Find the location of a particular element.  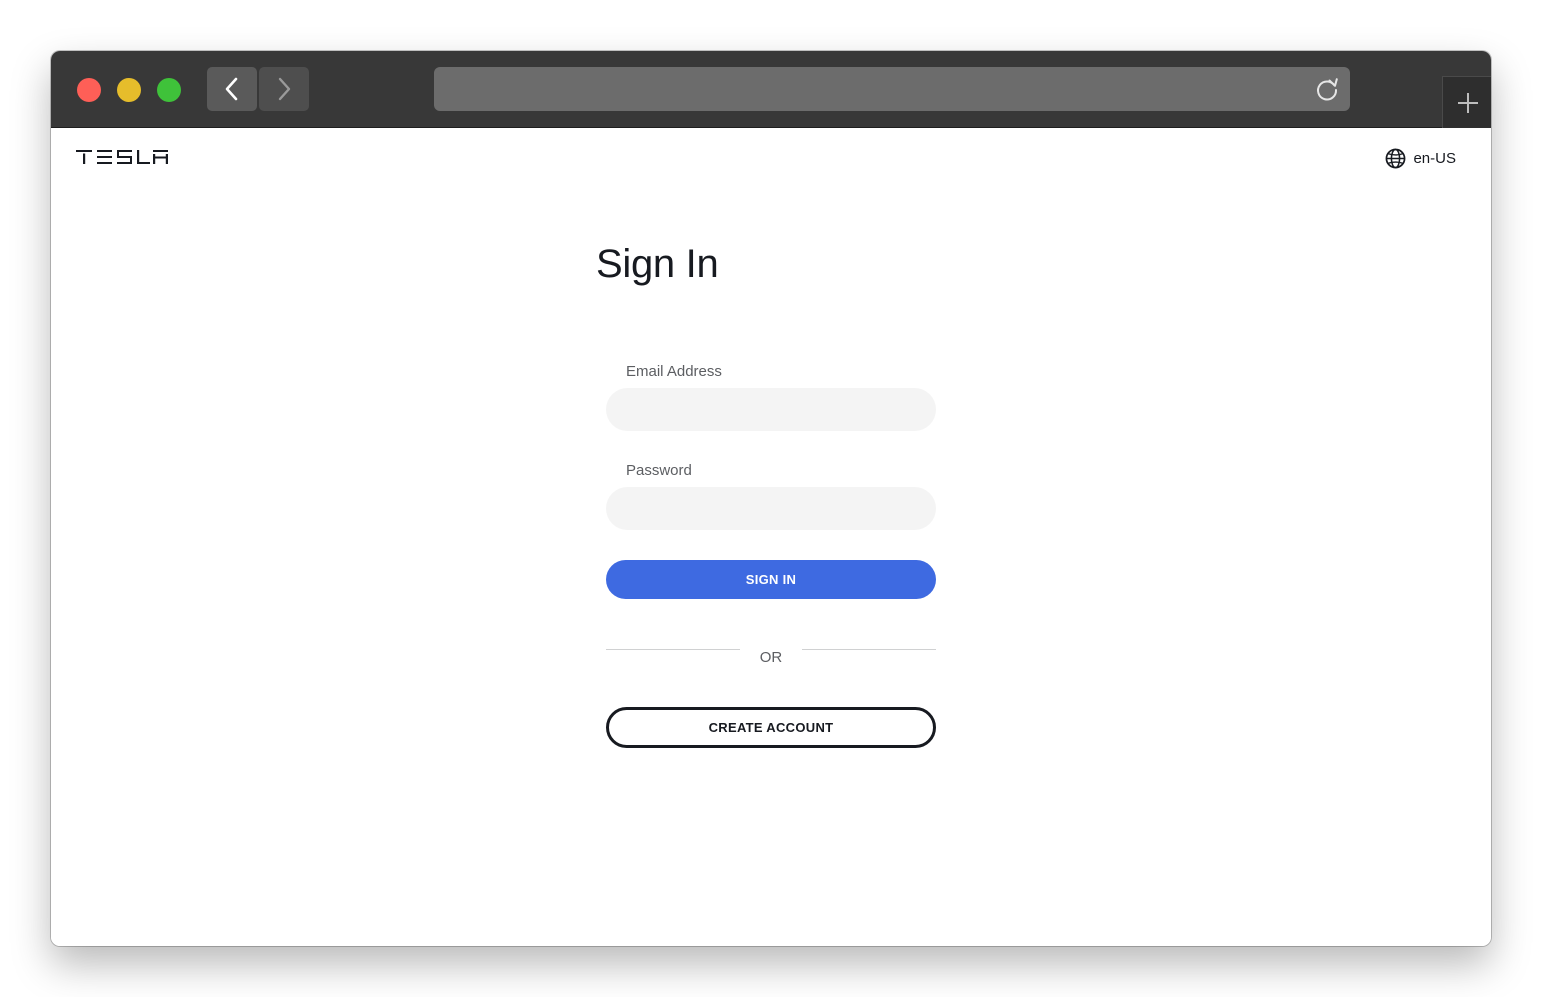

reload-icon is located at coordinates (1327, 89).